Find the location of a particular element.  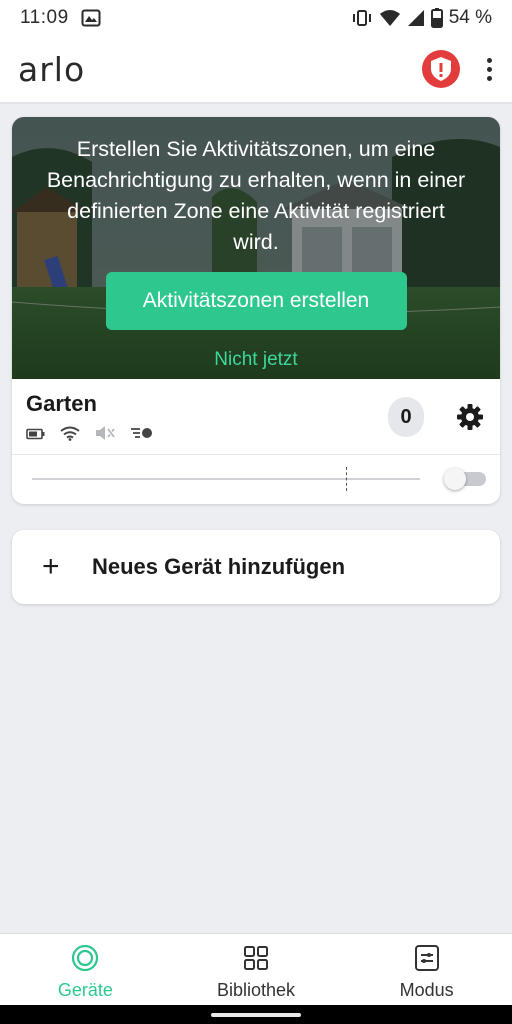

nav-item-library: Bibliothek is located at coordinates (256, 969).